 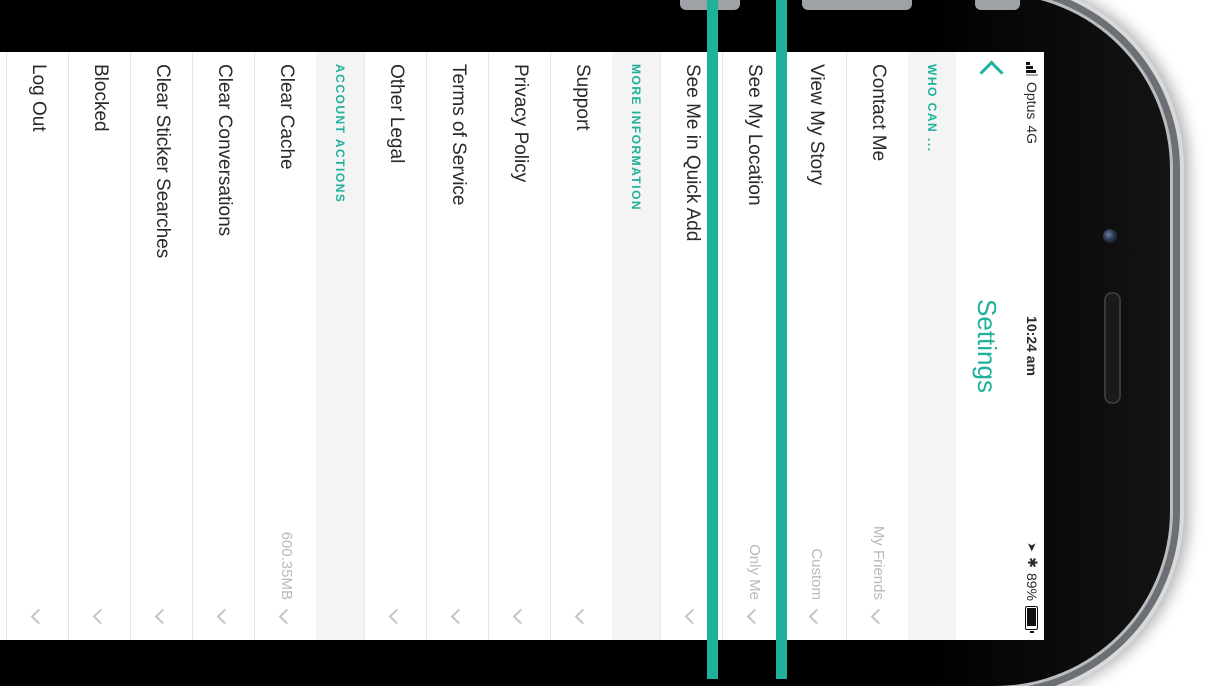 What do you see at coordinates (396, 114) in the screenshot?
I see `row-label: Other Legal` at bounding box center [396, 114].